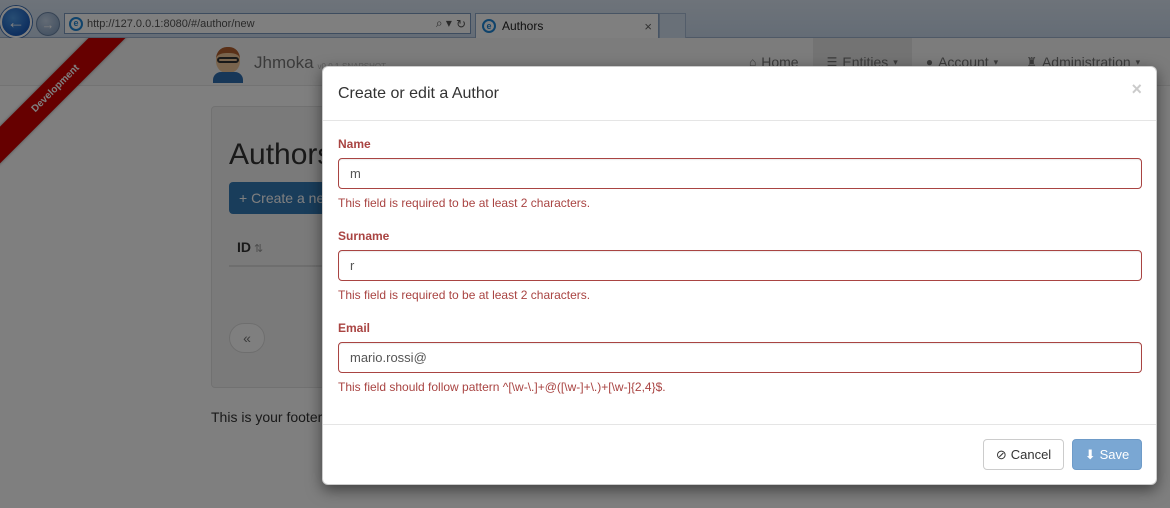 The height and width of the screenshot is (508, 1170). Describe the element at coordinates (739, 94) in the screenshot. I see `modal-header: Create or edit a Author ×` at that location.